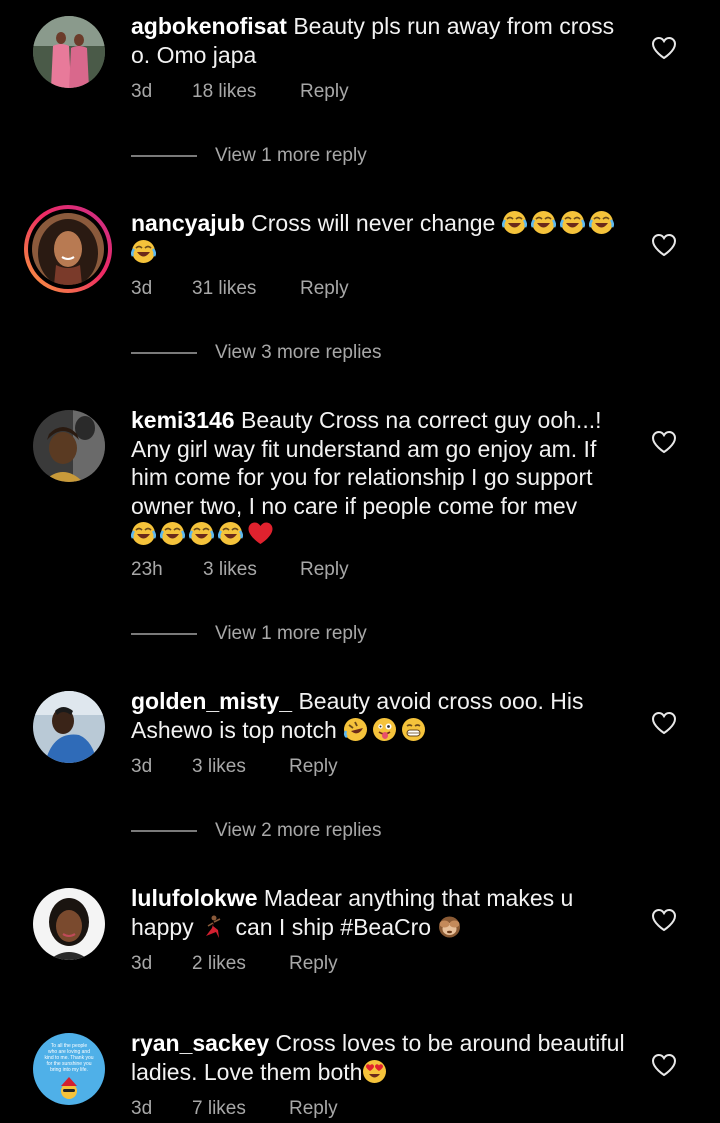  What do you see at coordinates (200, 1043) in the screenshot?
I see `comment-username: ryan_sackey` at bounding box center [200, 1043].